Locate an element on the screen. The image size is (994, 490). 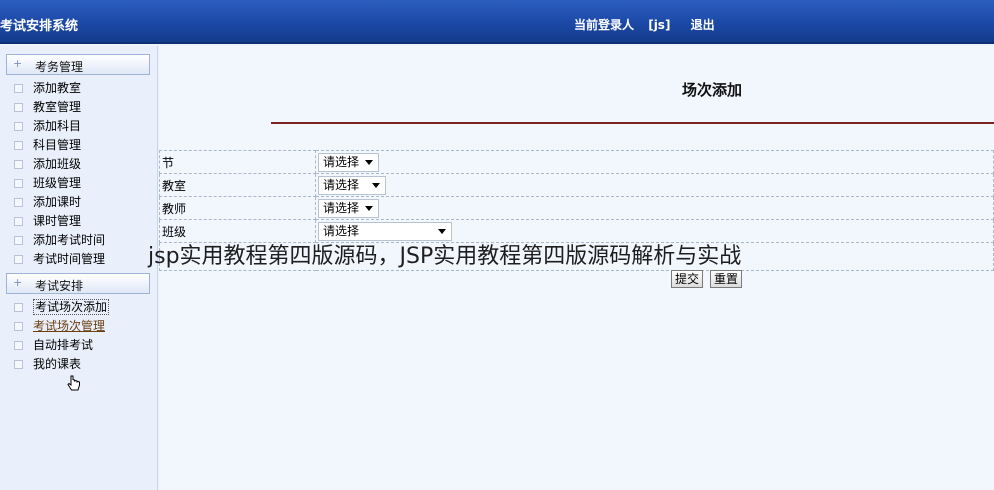
sidebar-item-subject-management: 科目管理 is located at coordinates (59, 145).